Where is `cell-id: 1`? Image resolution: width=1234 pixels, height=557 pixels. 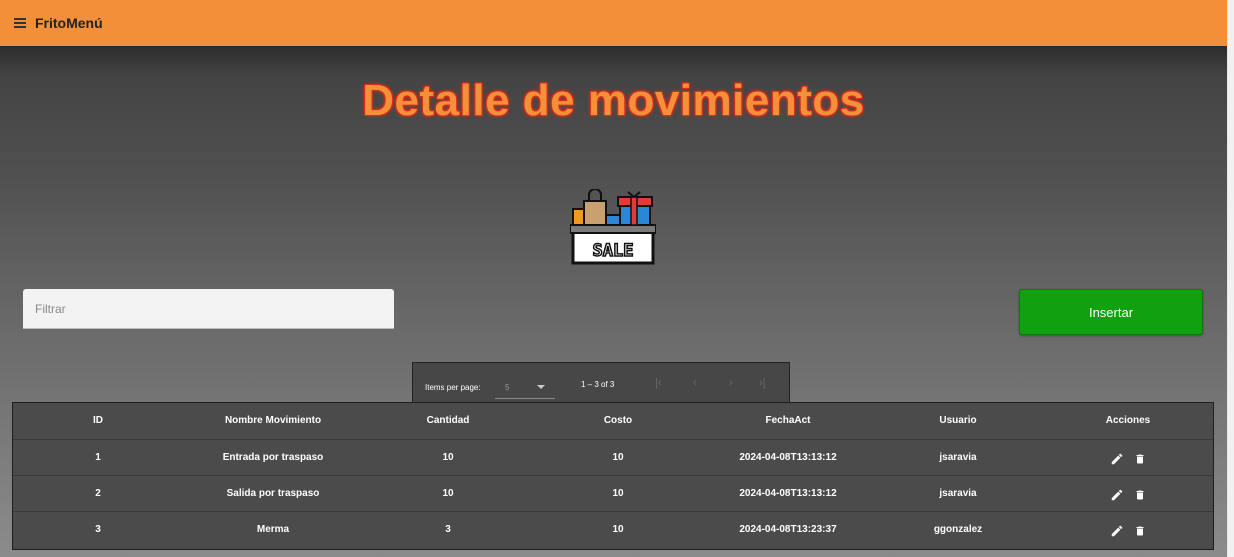
cell-id: 1 is located at coordinates (98, 457).